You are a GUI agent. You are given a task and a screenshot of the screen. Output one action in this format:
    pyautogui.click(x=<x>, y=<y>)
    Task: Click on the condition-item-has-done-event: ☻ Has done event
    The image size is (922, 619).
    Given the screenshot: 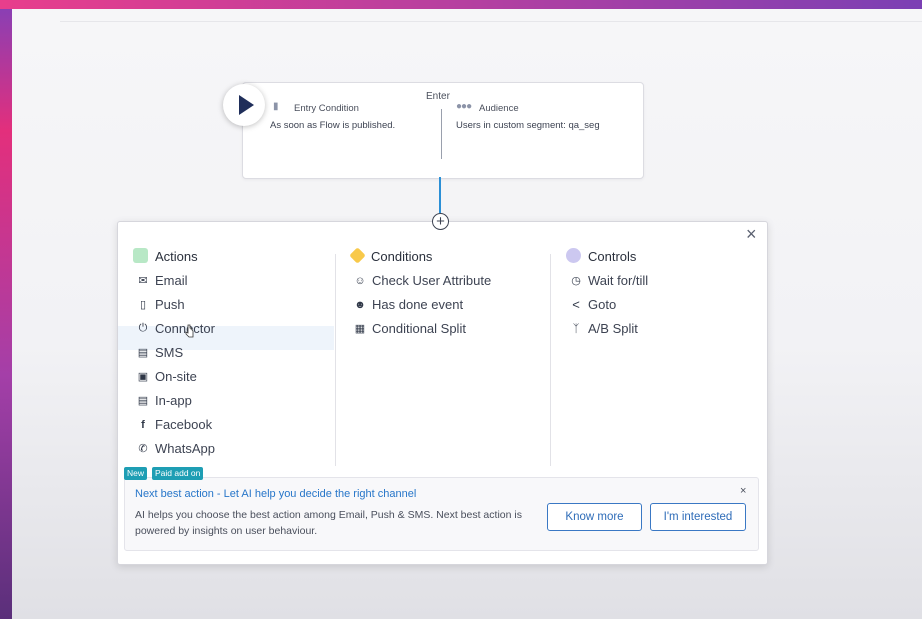 What is the action you would take?
    pyautogui.click(x=408, y=304)
    